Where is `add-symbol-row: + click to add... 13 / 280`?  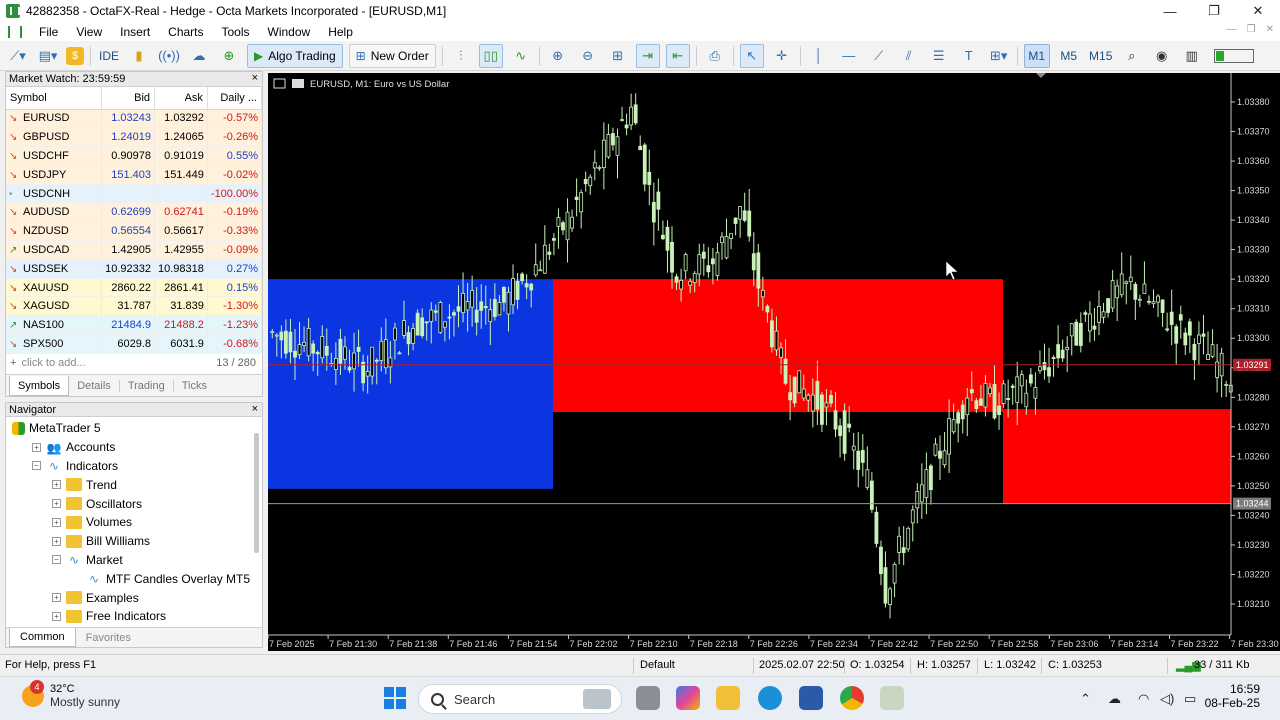 add-symbol-row: + click to add... 13 / 280 is located at coordinates (134, 363).